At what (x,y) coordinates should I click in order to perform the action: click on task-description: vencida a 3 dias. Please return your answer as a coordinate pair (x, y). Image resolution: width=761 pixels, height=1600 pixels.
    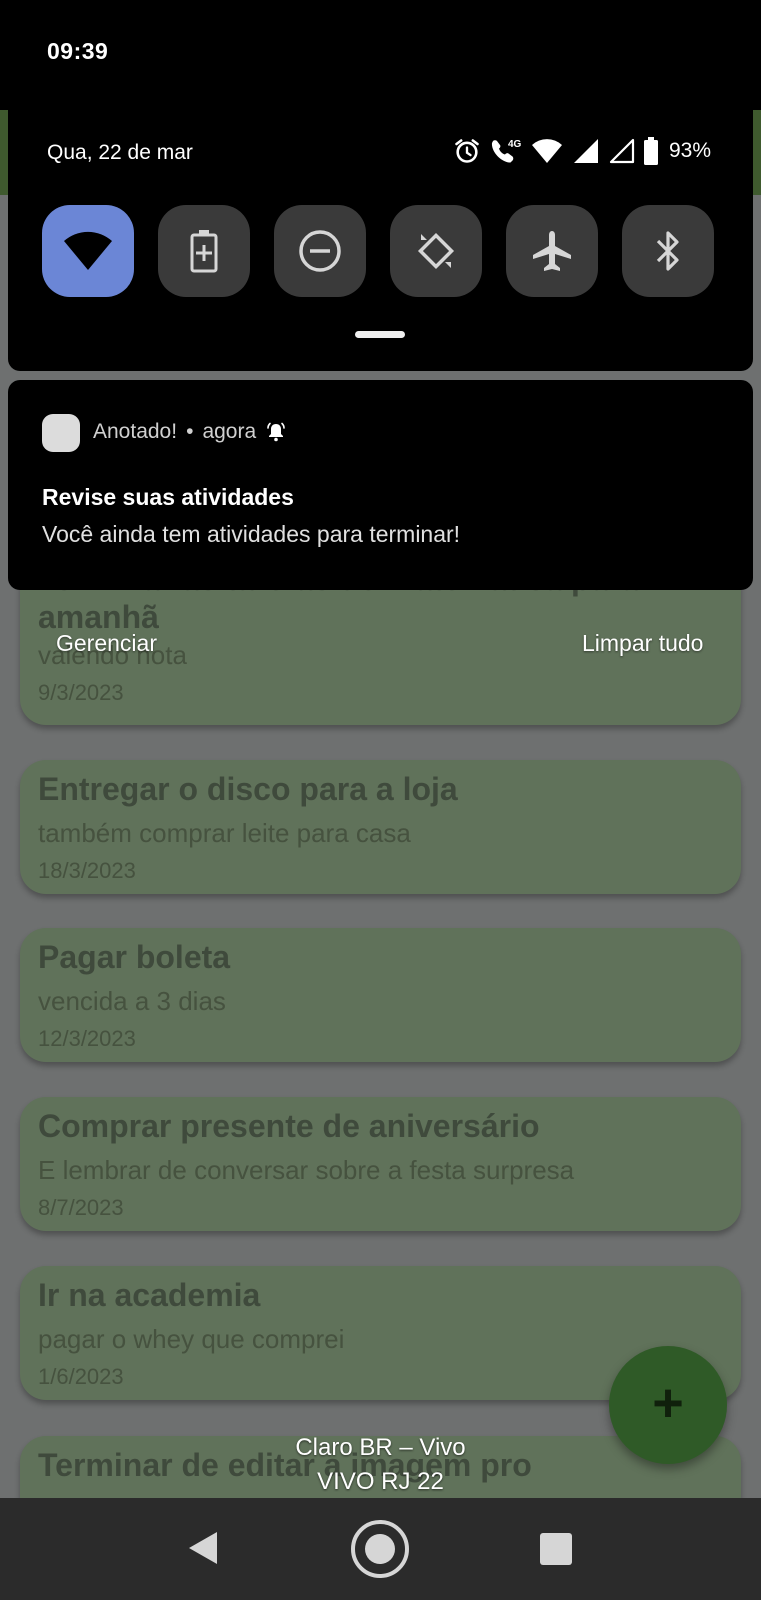
    Looking at the image, I should click on (132, 1001).